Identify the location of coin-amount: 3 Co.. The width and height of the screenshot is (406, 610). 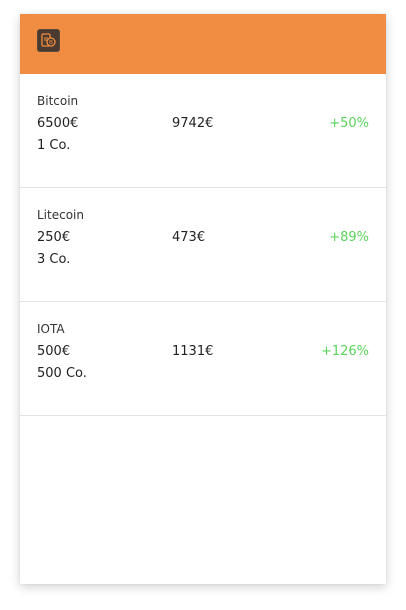
(54, 259).